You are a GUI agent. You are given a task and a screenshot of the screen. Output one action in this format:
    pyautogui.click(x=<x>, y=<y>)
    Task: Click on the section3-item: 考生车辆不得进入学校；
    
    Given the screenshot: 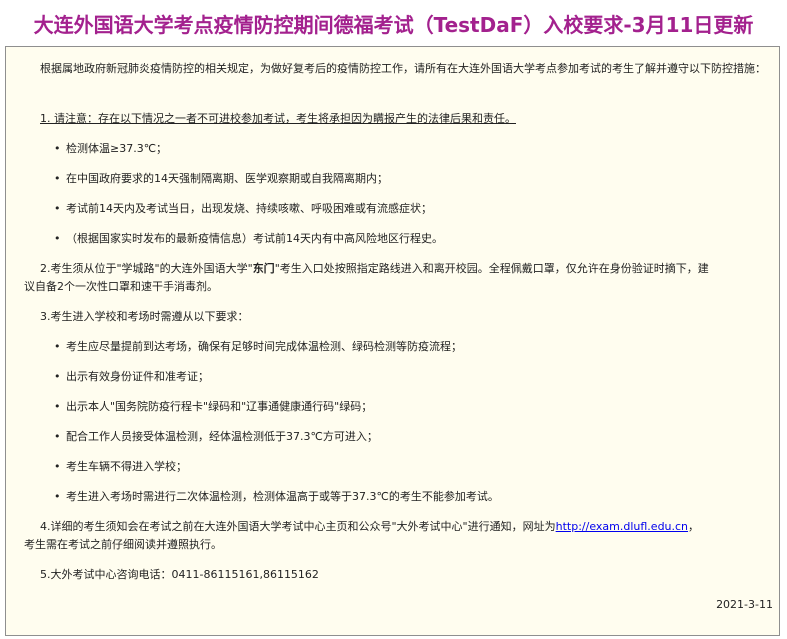 What is the action you would take?
    pyautogui.click(x=120, y=467)
    